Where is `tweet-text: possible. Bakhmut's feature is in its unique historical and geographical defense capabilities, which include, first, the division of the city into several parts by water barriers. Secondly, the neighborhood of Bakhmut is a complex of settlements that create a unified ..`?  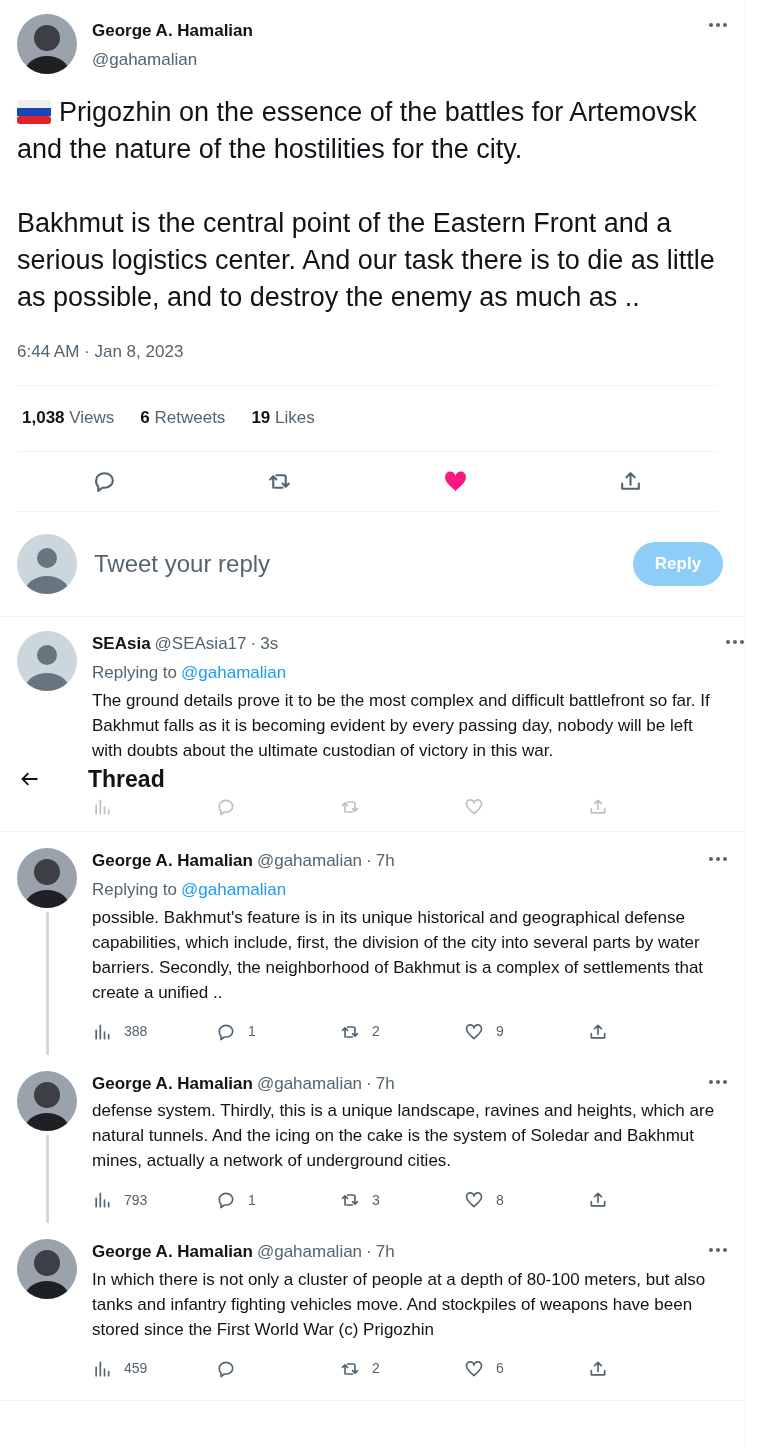
tweet-text: possible. Bakhmut's feature is in its unique historical and geographical defense capabilities, which include, first, the division of the city into several parts by water barriers. Secondly, the neighborhood of Bakhmut is a complex of settlements that create a unified .. is located at coordinates (398, 955).